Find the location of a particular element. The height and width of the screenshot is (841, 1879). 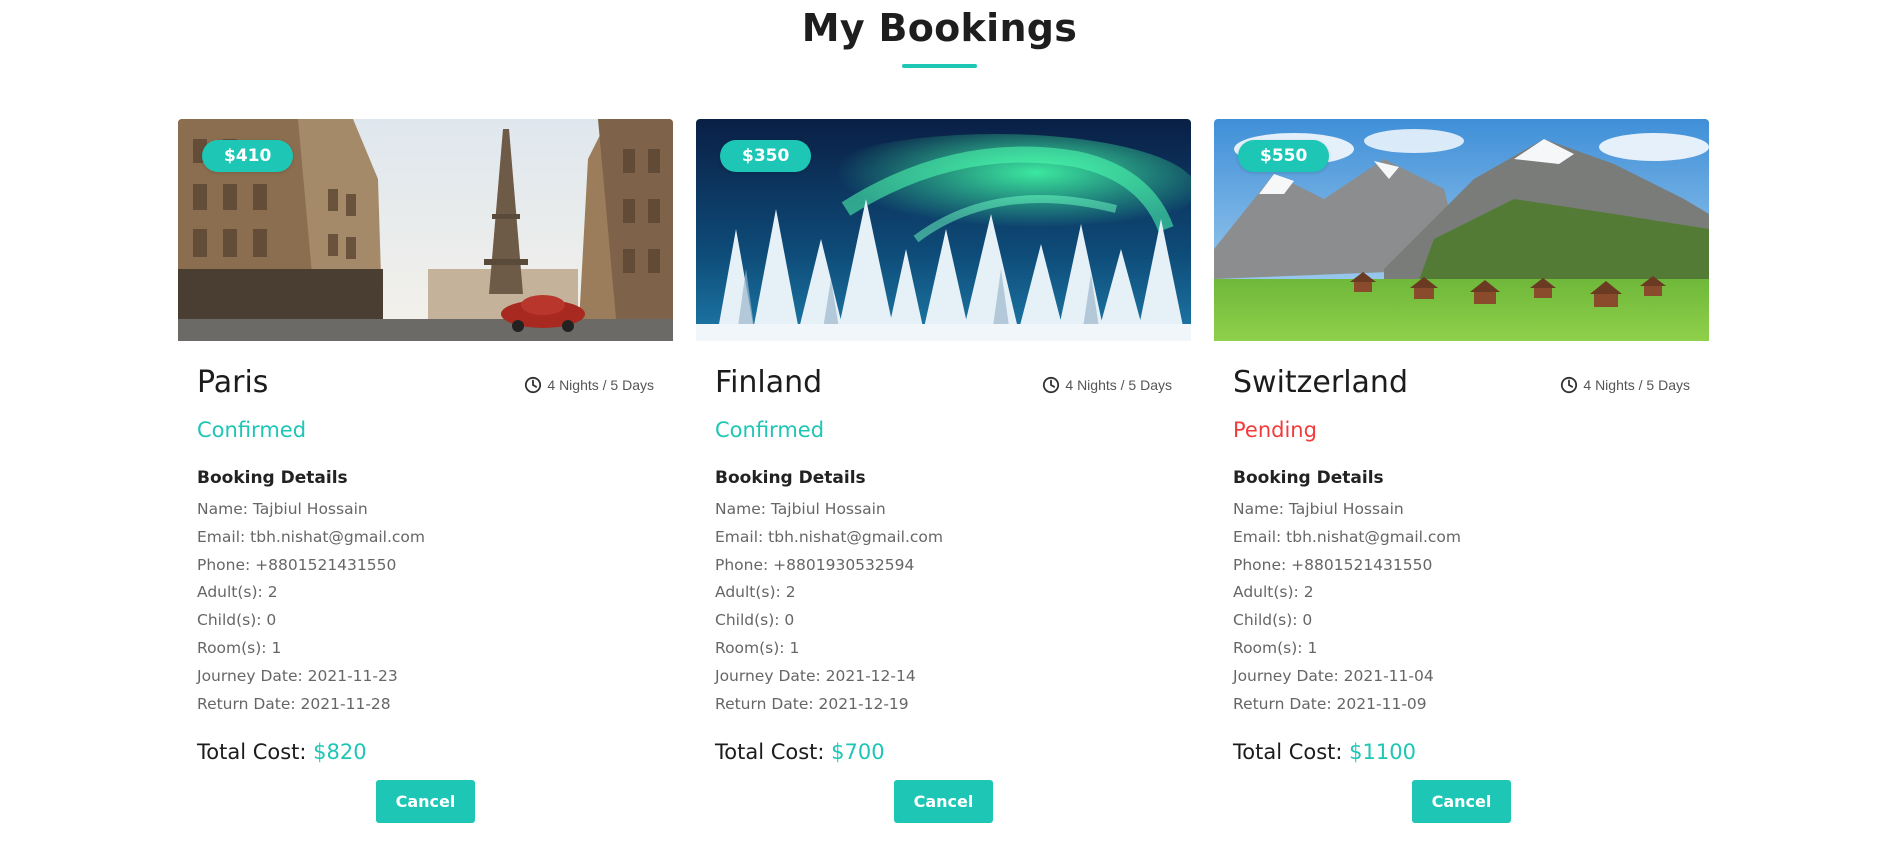

destination-name: Paris is located at coordinates (233, 382).